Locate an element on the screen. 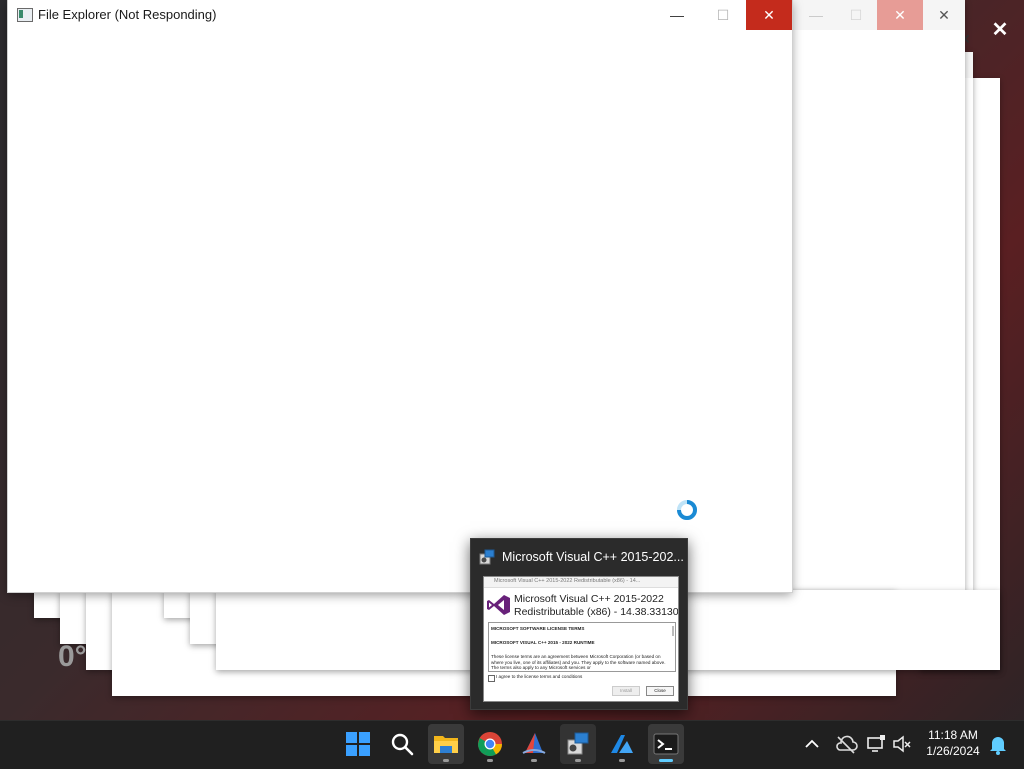 This screenshot has height=769, width=1024. clock: 11:18 AM 1/26/2024 is located at coordinates (953, 745).